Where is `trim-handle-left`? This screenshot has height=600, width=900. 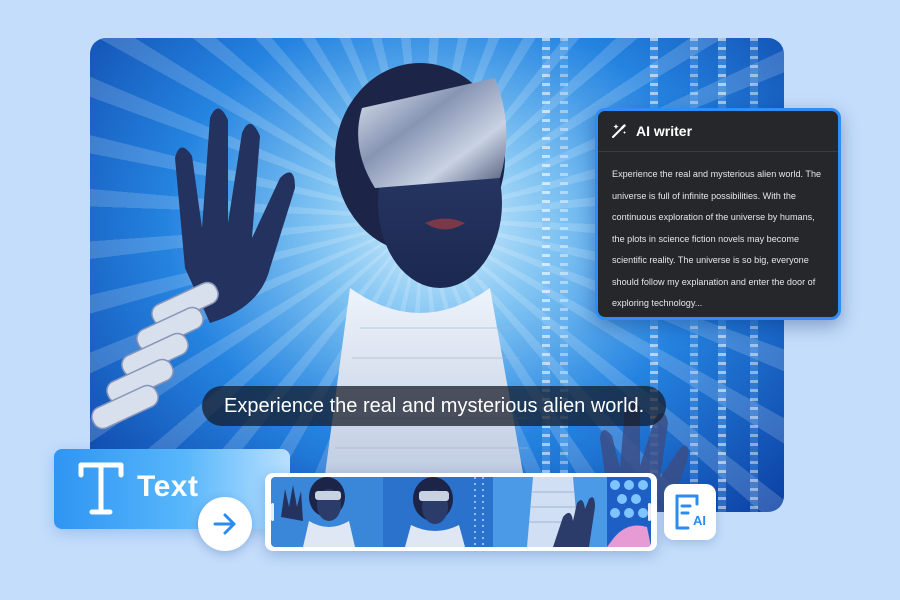 trim-handle-left is located at coordinates (272, 512).